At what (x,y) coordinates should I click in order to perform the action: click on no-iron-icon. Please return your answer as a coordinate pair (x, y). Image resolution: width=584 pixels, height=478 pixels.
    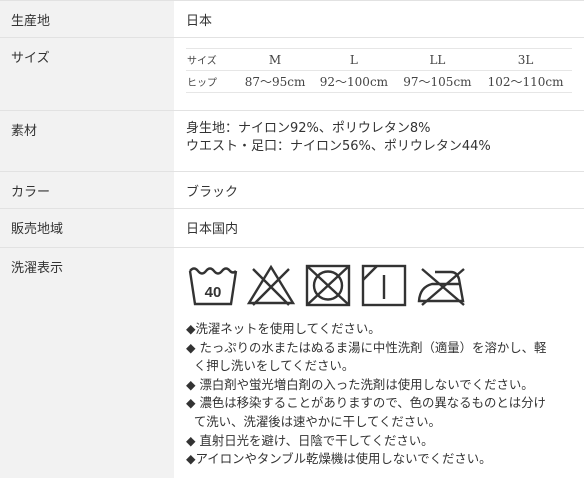
    Looking at the image, I should click on (441, 287).